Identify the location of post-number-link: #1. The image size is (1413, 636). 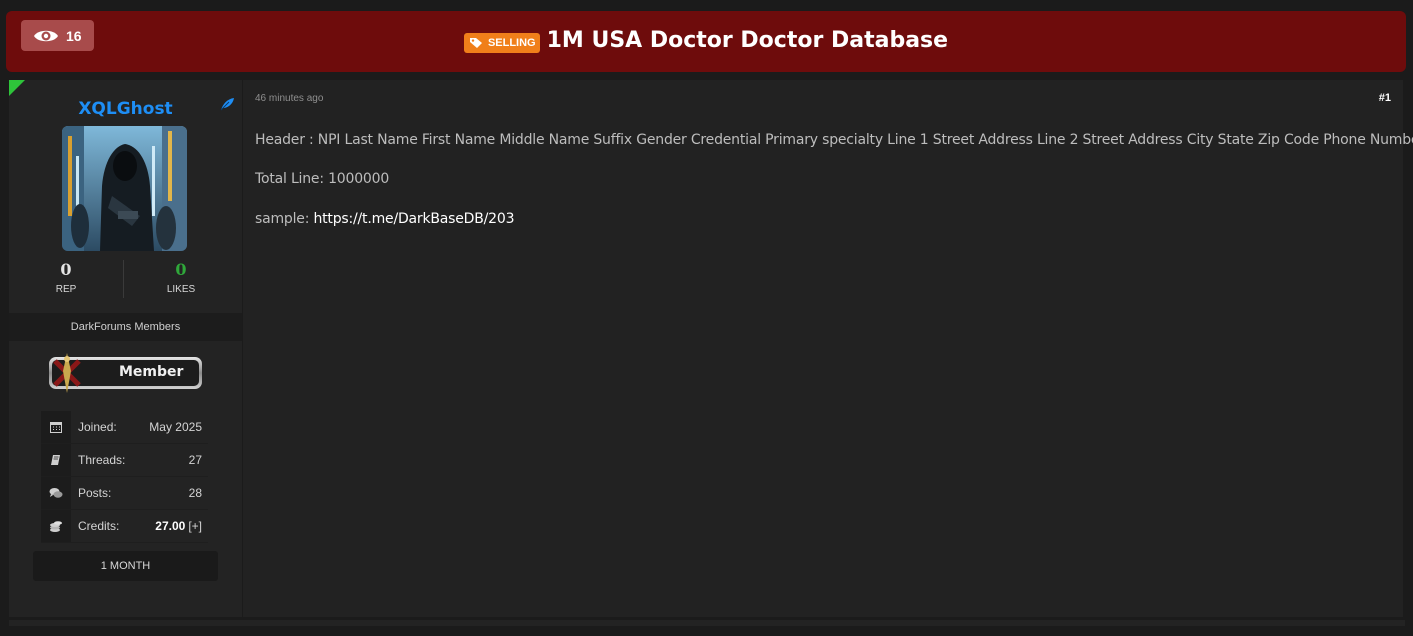
(1385, 98).